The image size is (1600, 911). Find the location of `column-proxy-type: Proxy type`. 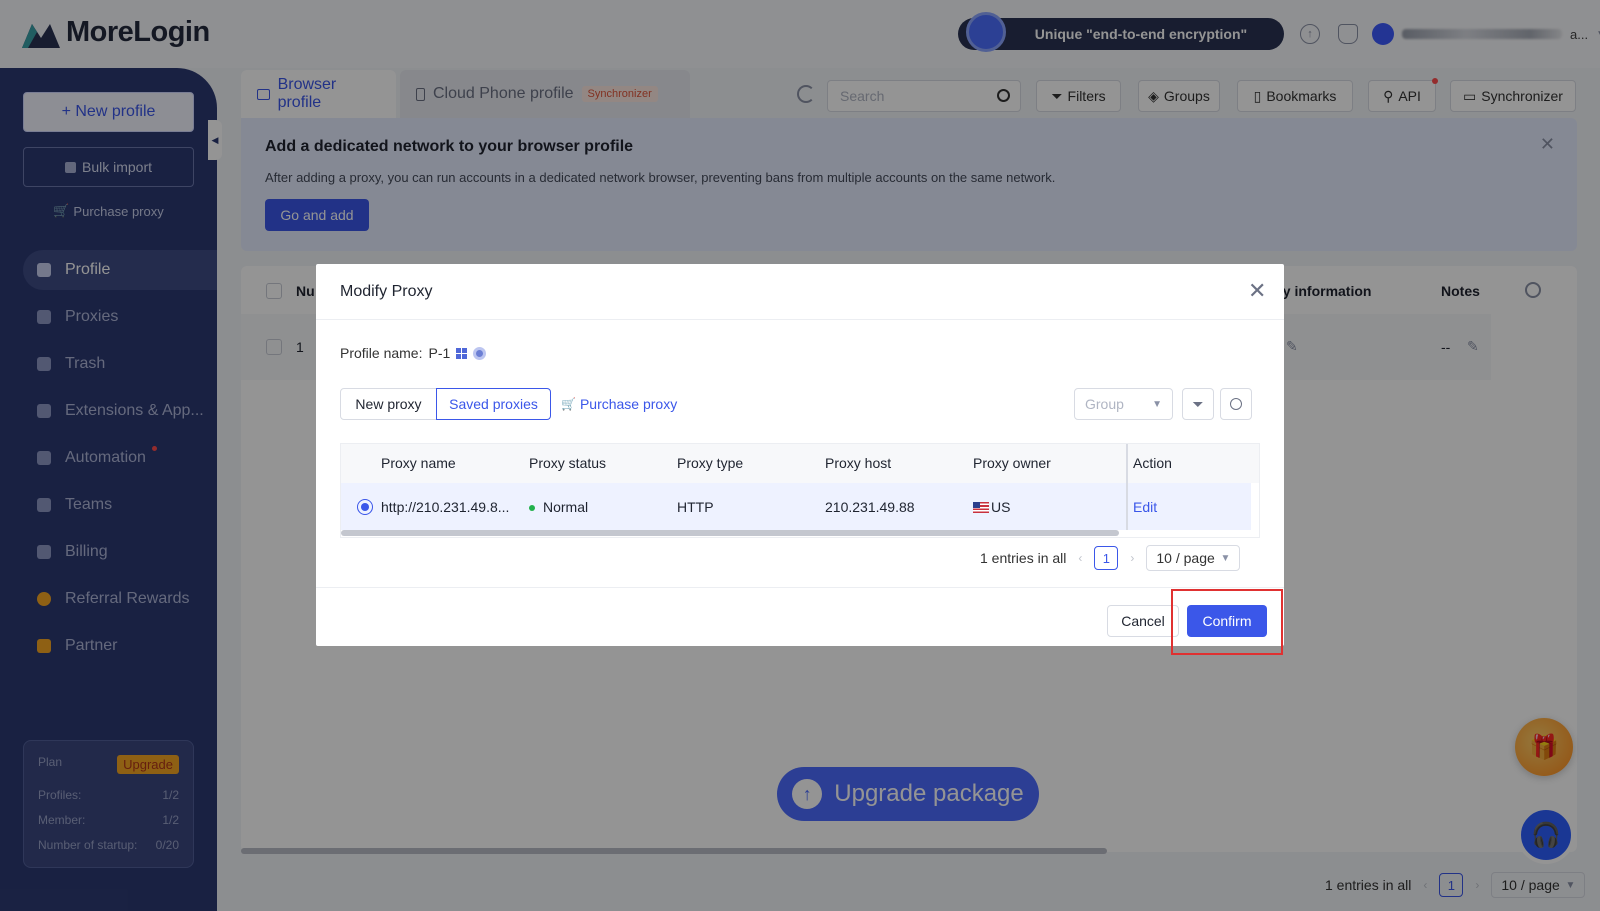

column-proxy-type: Proxy type is located at coordinates (710, 463).